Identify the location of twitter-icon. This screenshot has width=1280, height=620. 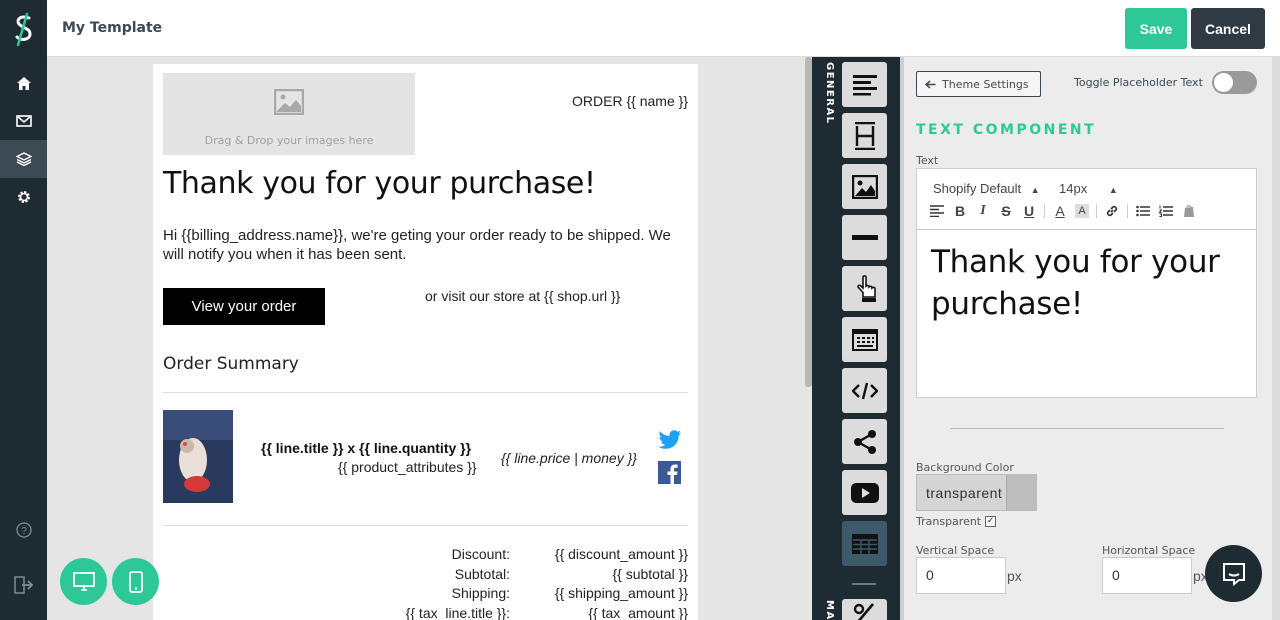
(670, 440).